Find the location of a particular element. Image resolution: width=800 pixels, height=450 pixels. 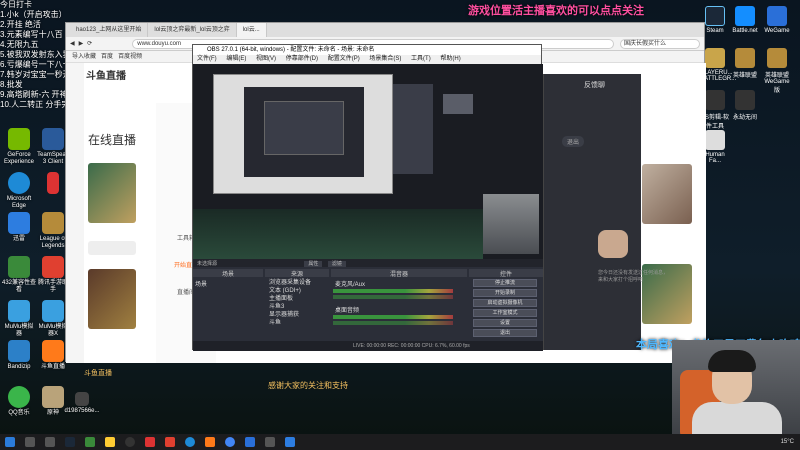

bookmark-item: 百度视频 is located at coordinates (130, 57).